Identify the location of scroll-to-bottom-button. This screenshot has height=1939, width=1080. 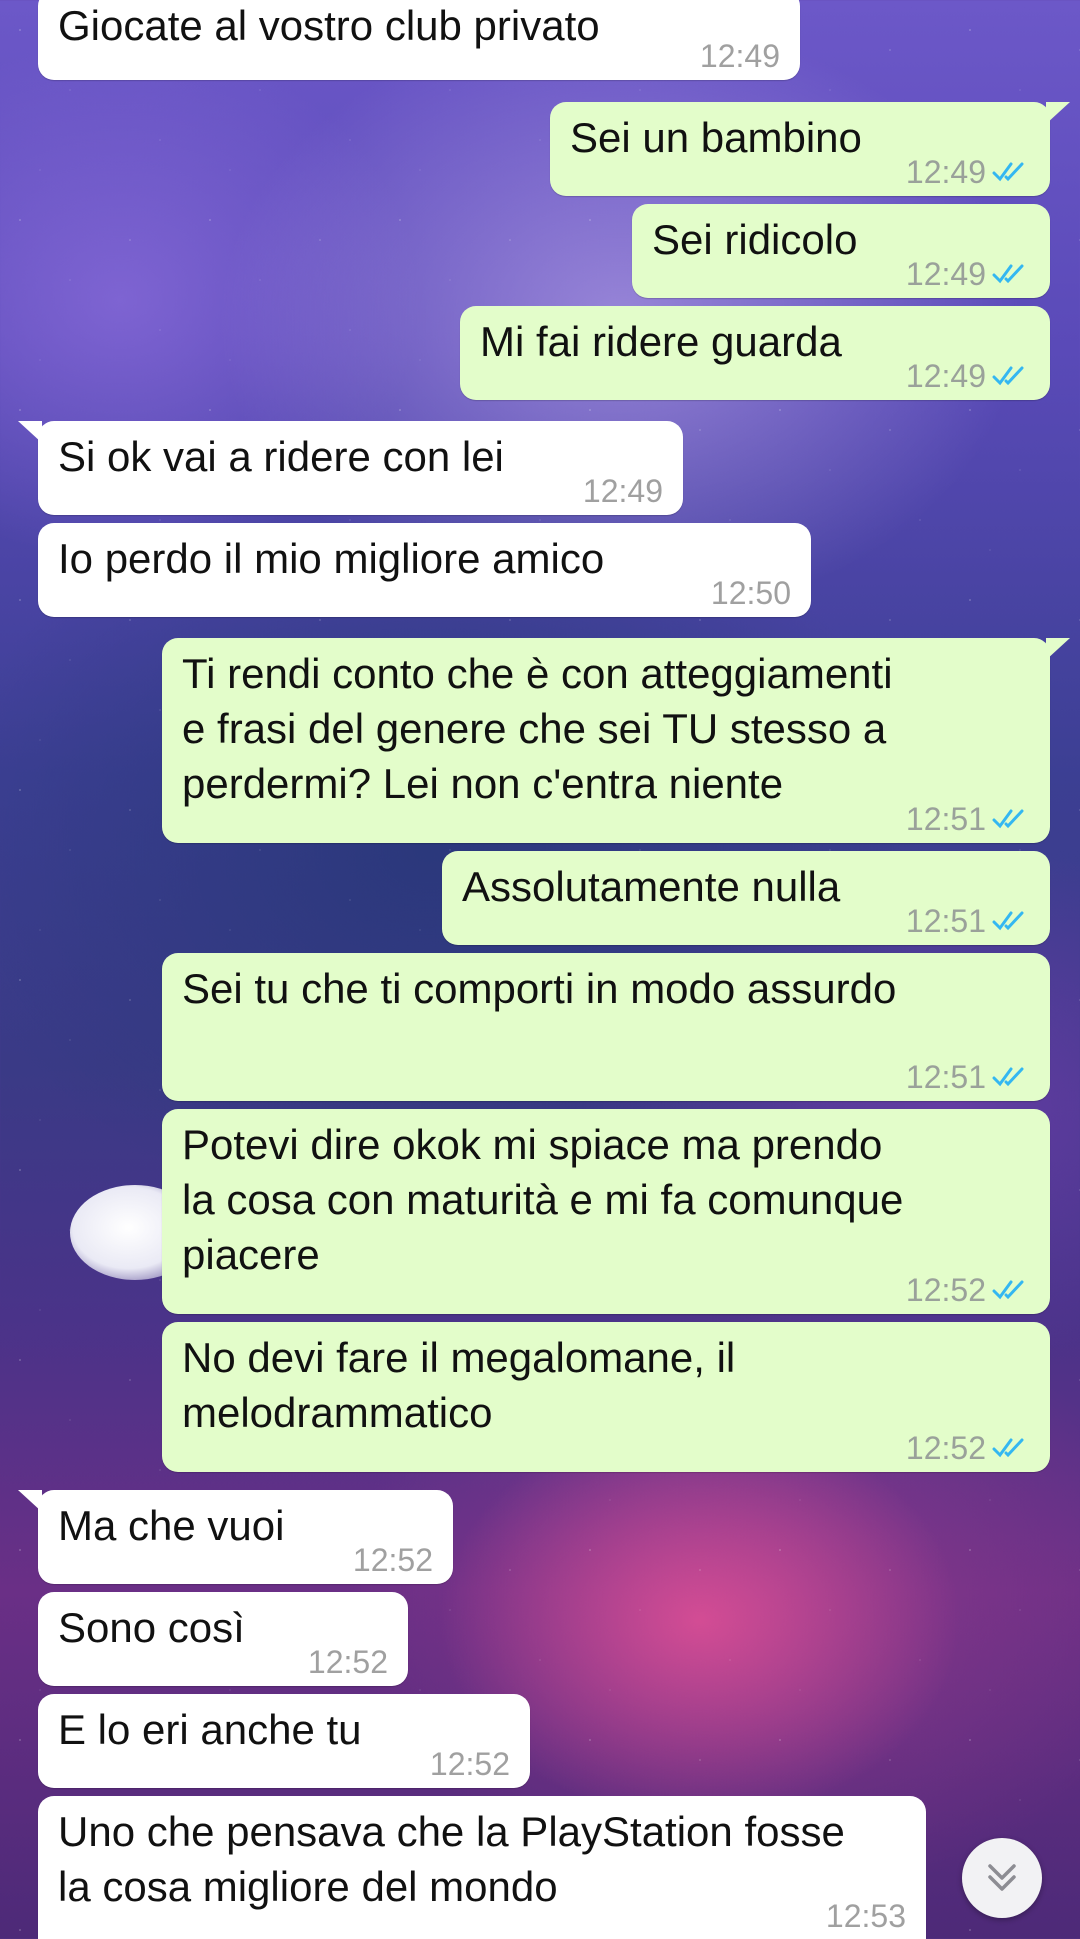
(1002, 1878).